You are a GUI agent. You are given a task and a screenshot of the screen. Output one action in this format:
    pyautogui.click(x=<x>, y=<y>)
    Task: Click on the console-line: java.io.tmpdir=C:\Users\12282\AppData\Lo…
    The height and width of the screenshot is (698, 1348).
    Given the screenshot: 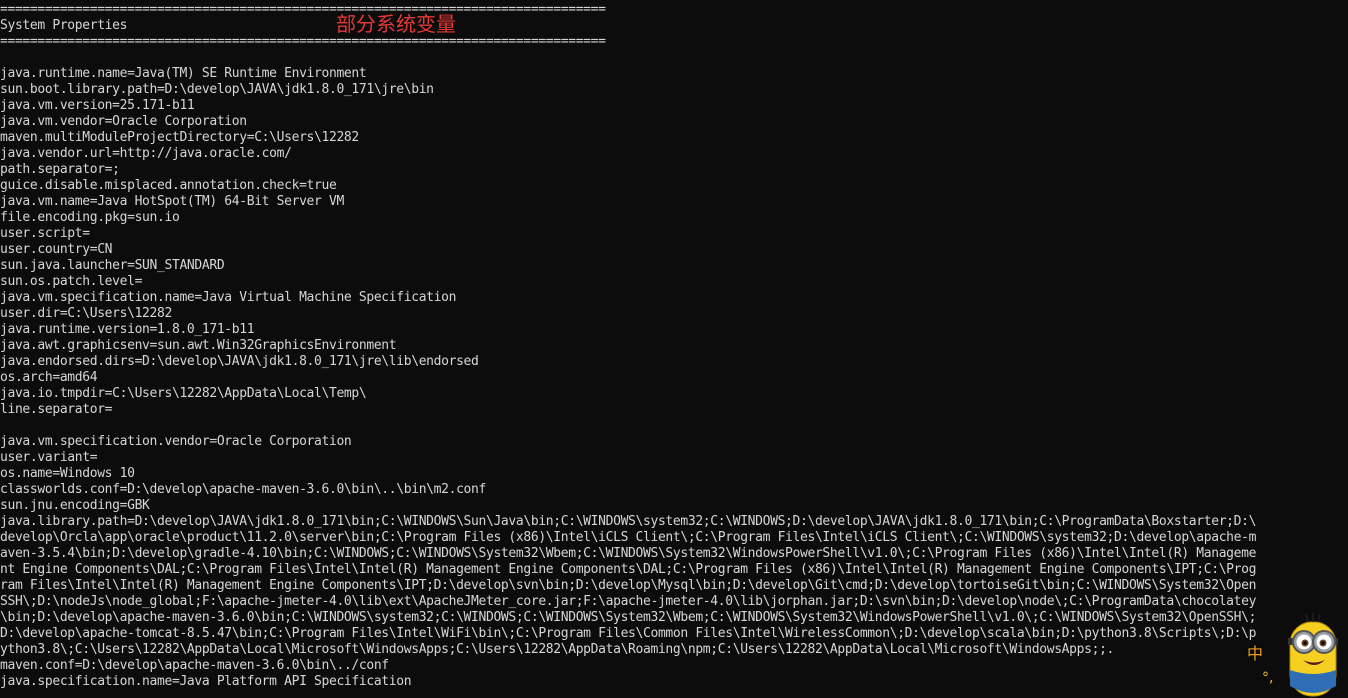 What is the action you would take?
    pyautogui.click(x=183, y=393)
    